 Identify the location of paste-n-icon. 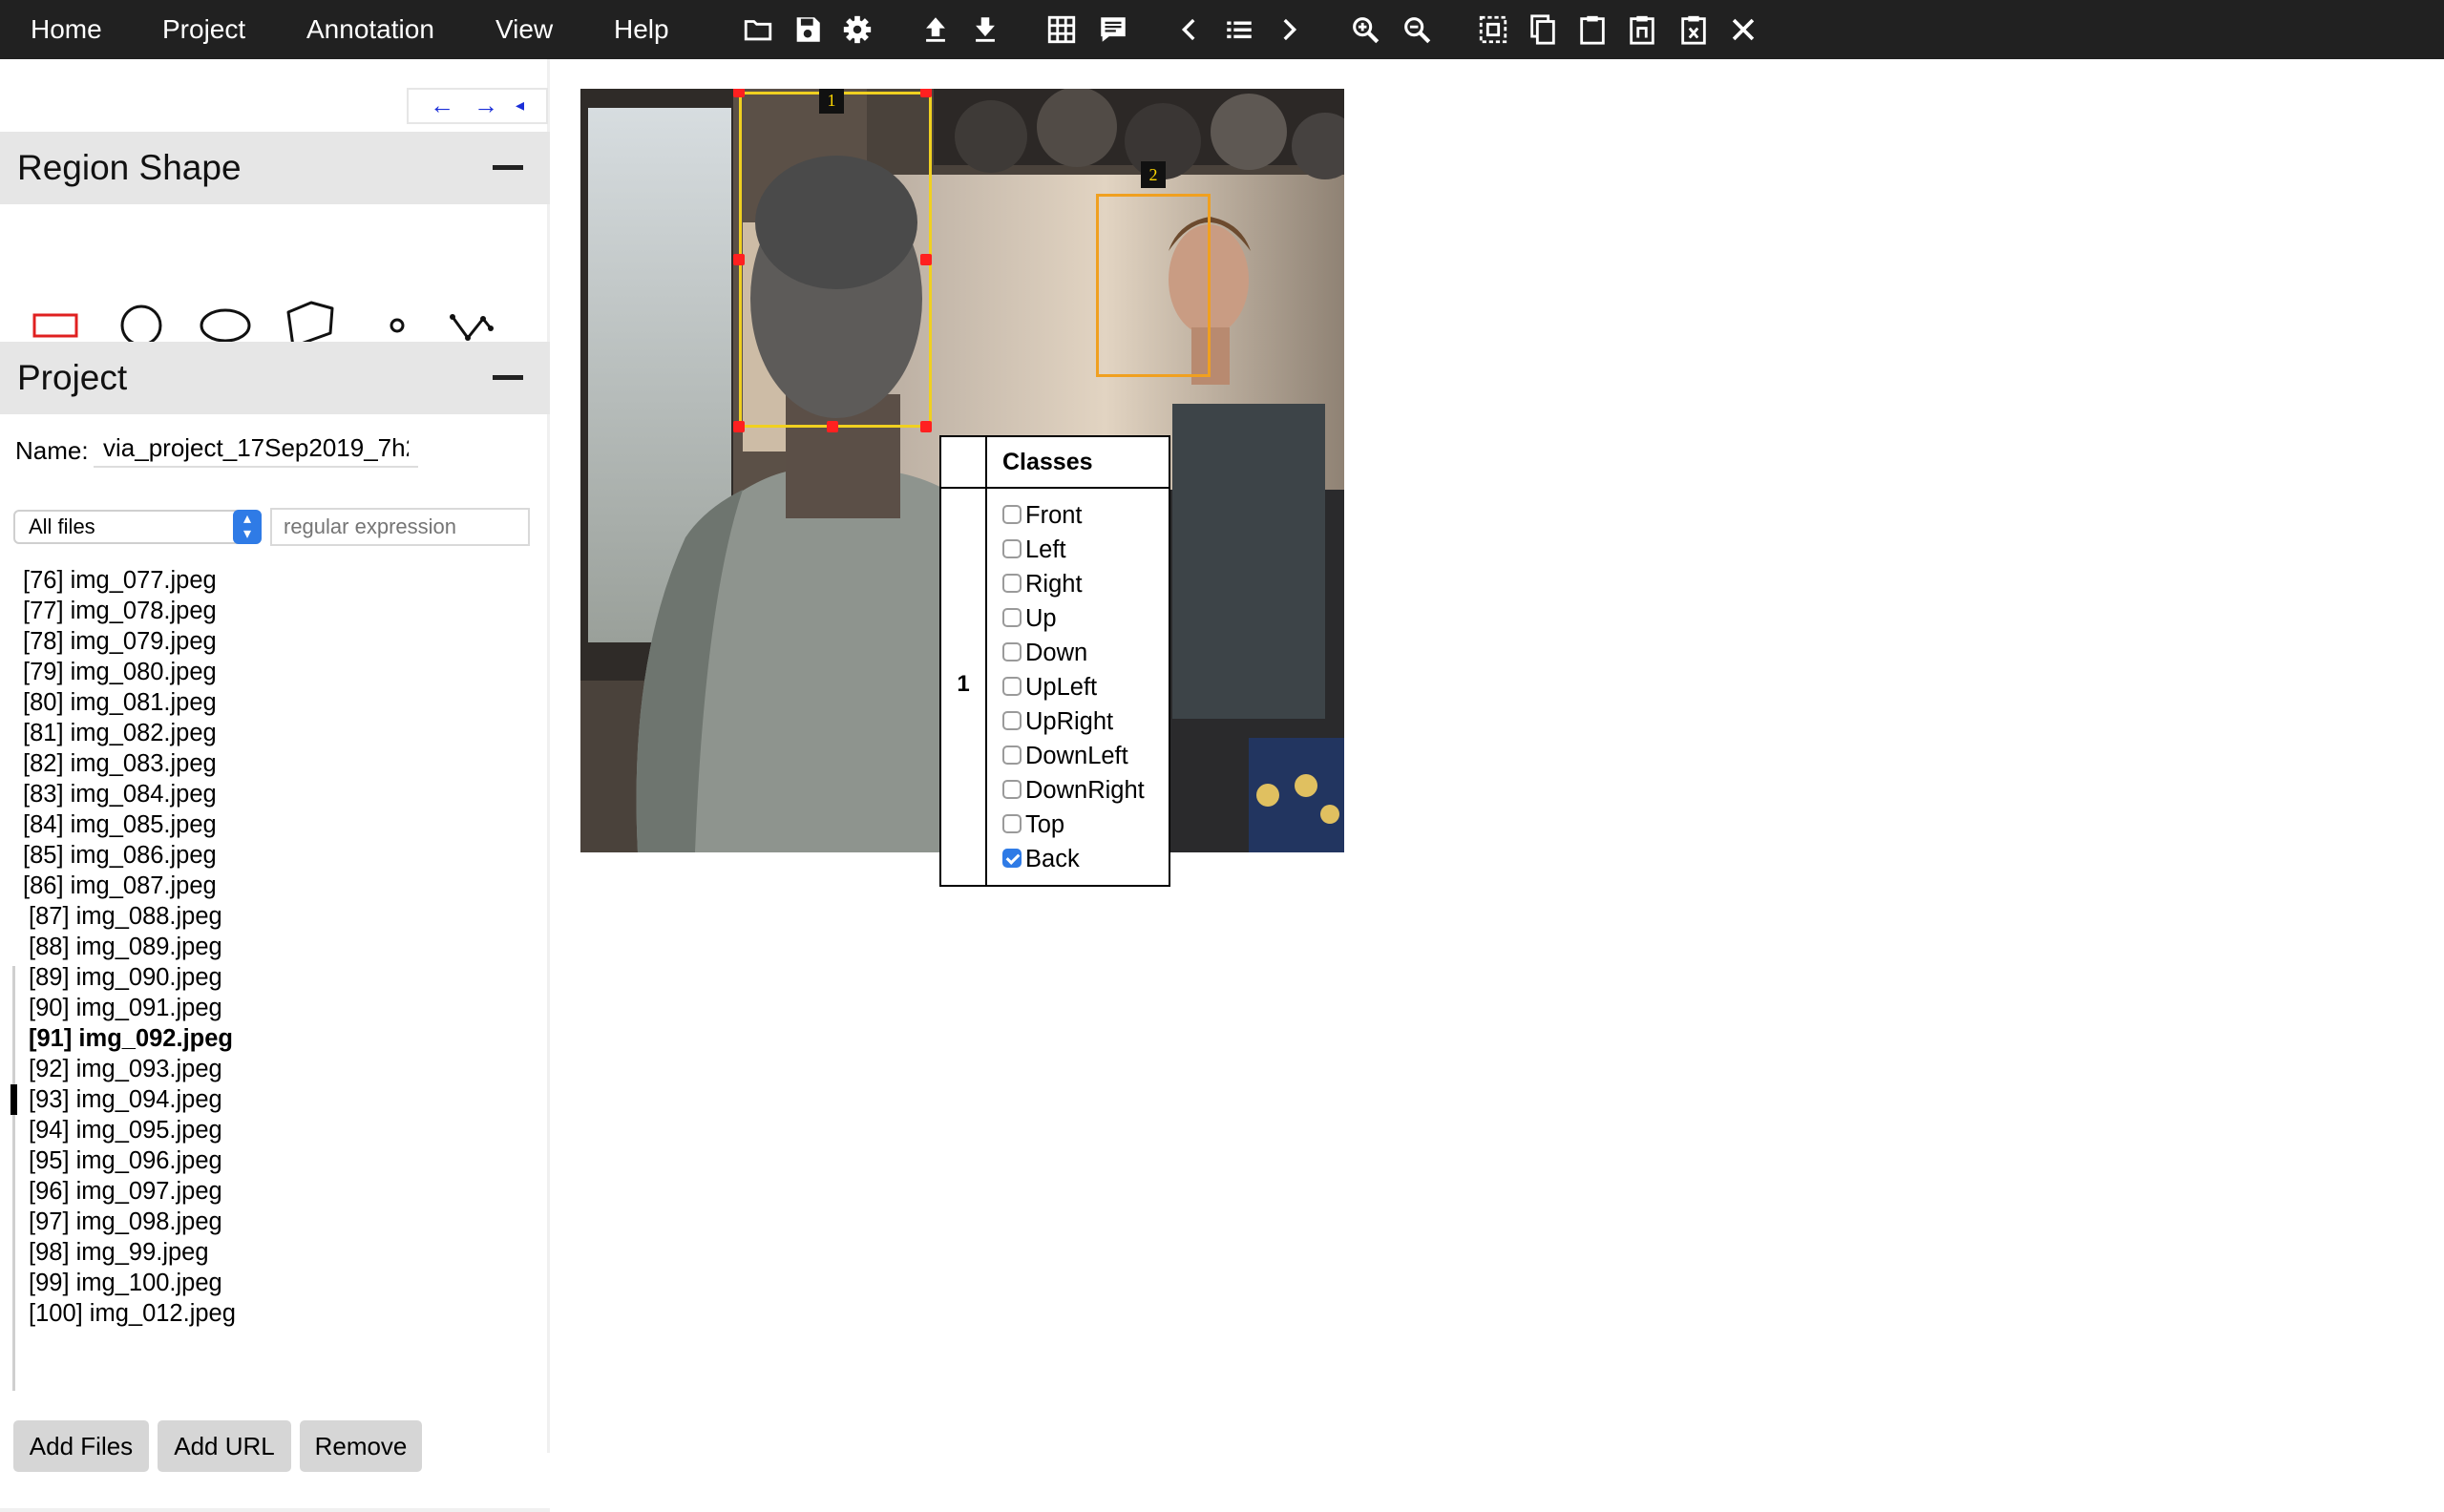
(1642, 29).